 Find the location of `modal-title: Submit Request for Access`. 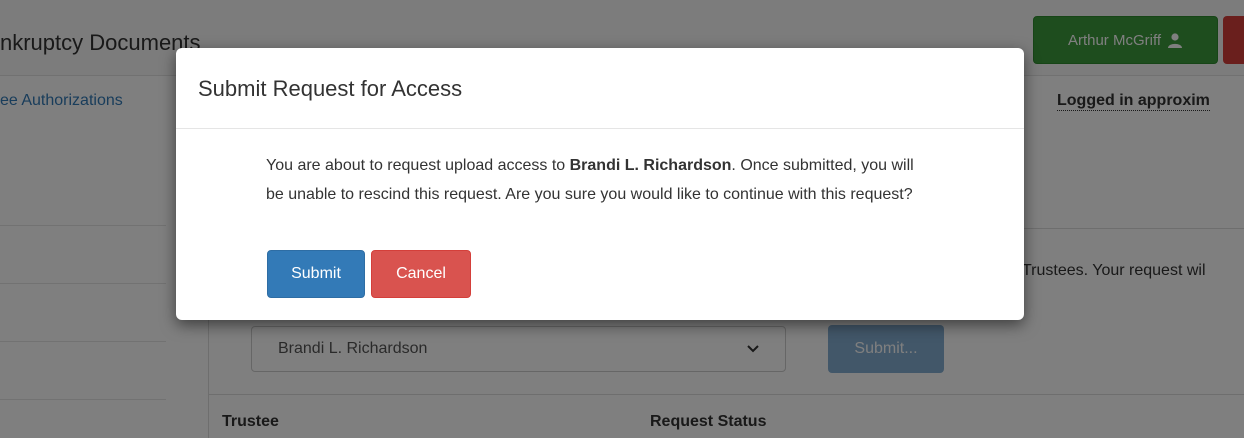

modal-title: Submit Request for Access is located at coordinates (330, 88).